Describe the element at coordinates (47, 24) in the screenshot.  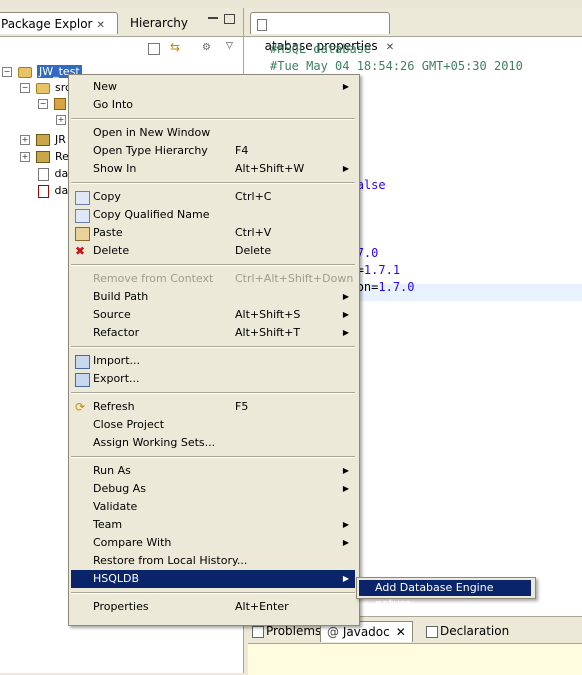
I see `tab-package-explorer-label: Package Explor` at that location.